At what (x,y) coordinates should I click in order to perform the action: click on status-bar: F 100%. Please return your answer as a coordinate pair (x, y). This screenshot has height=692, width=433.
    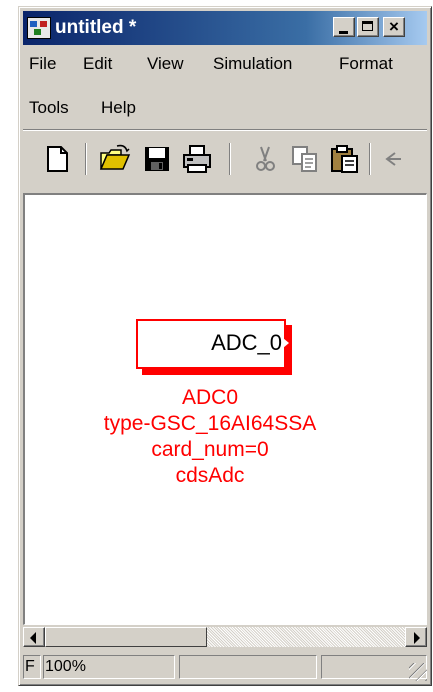
    Looking at the image, I should click on (225, 667).